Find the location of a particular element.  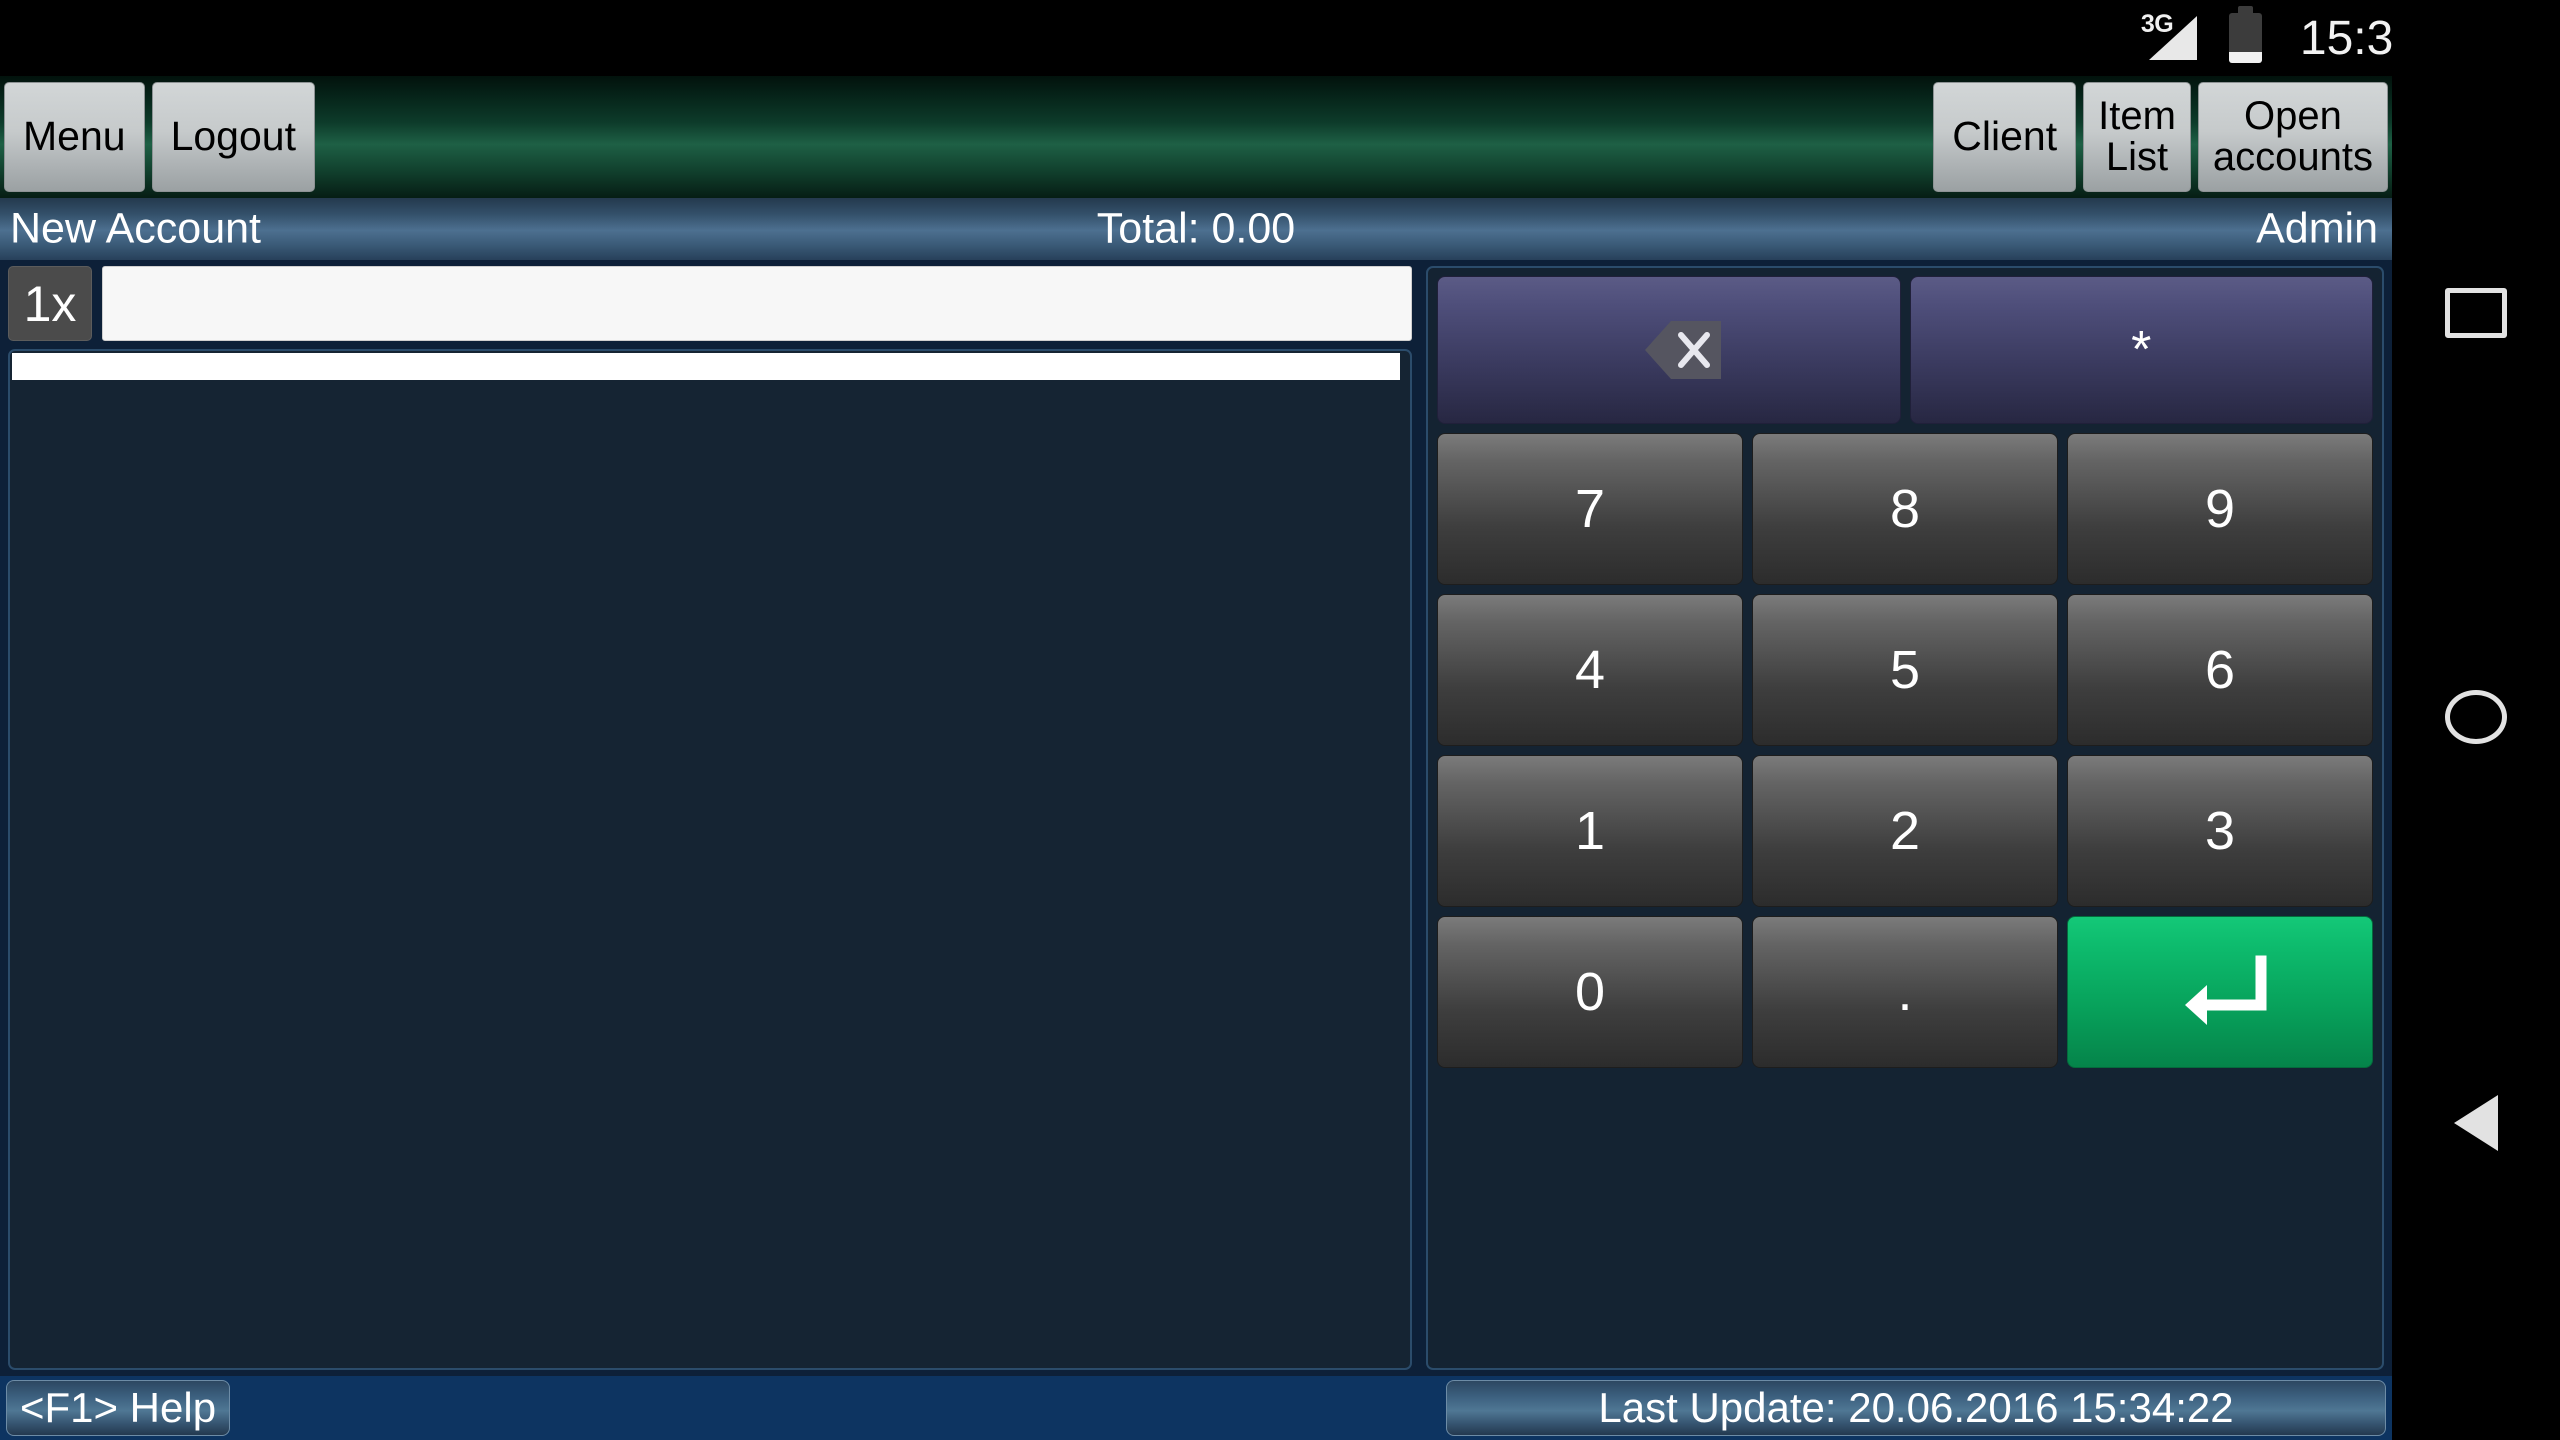

keypad-row-789: 7 8 9 is located at coordinates (1905, 509).